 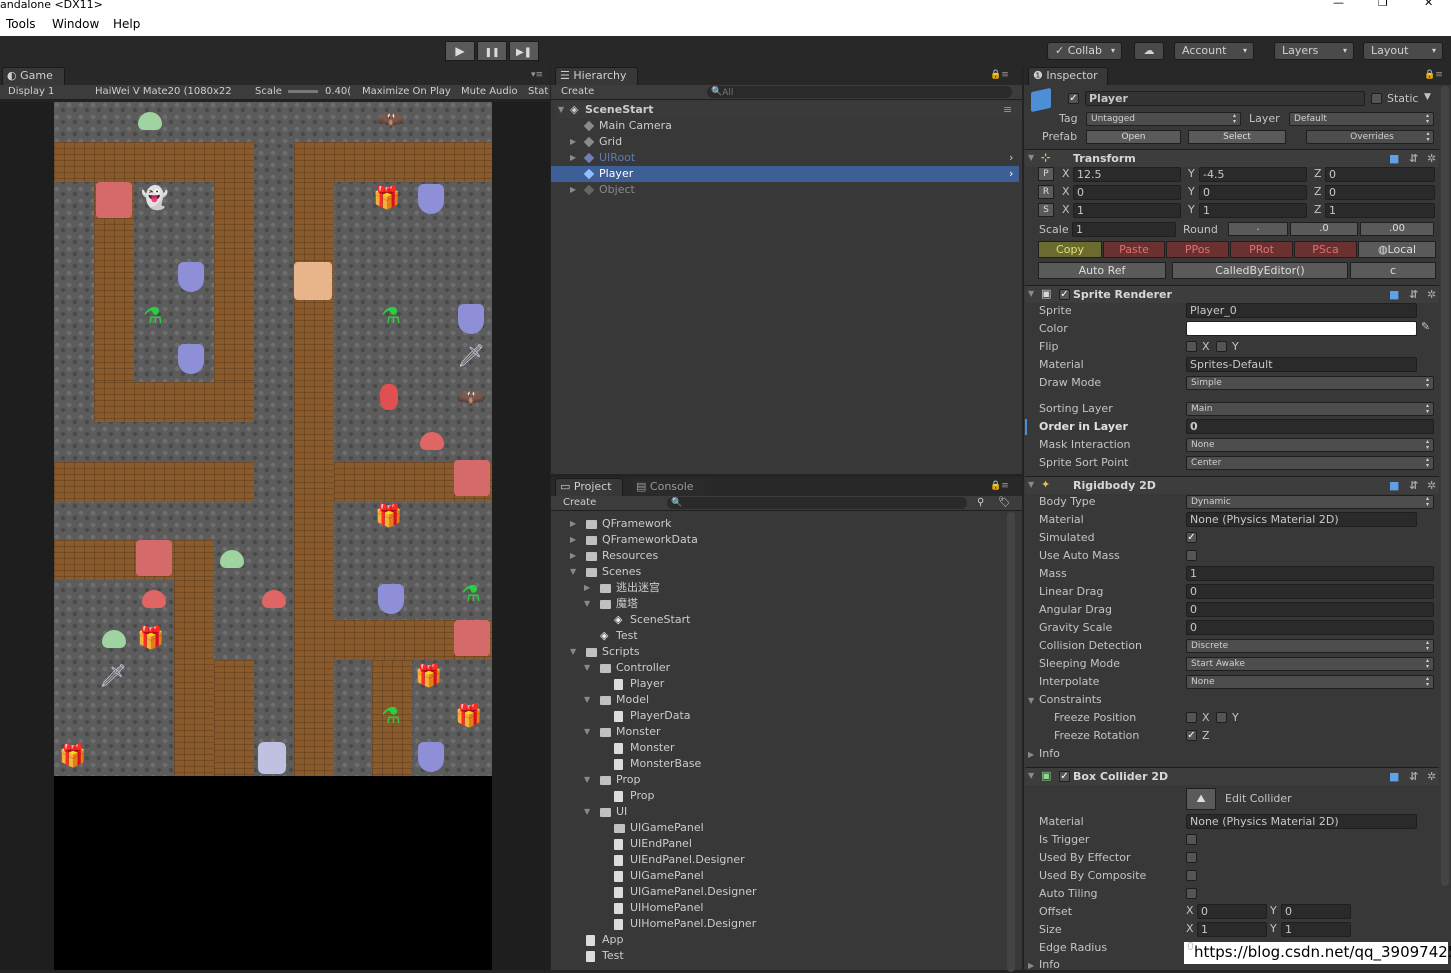 What do you see at coordinates (1370, 137) in the screenshot?
I see `prefab-overrides-dropdown: Overrides` at bounding box center [1370, 137].